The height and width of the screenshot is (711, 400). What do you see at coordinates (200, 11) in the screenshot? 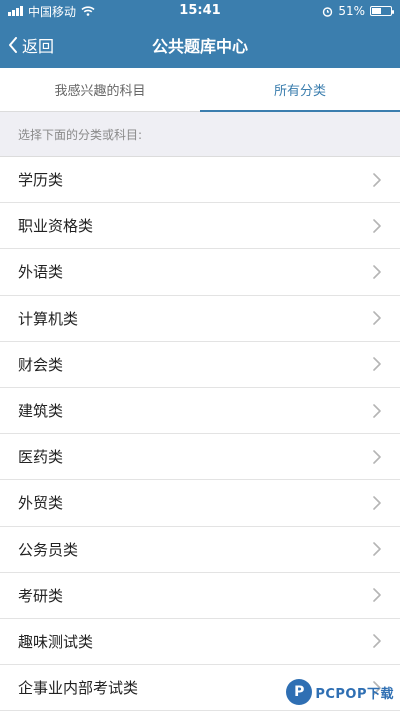
I see `status-bar: 中国移动 15:41 51%` at bounding box center [200, 11].